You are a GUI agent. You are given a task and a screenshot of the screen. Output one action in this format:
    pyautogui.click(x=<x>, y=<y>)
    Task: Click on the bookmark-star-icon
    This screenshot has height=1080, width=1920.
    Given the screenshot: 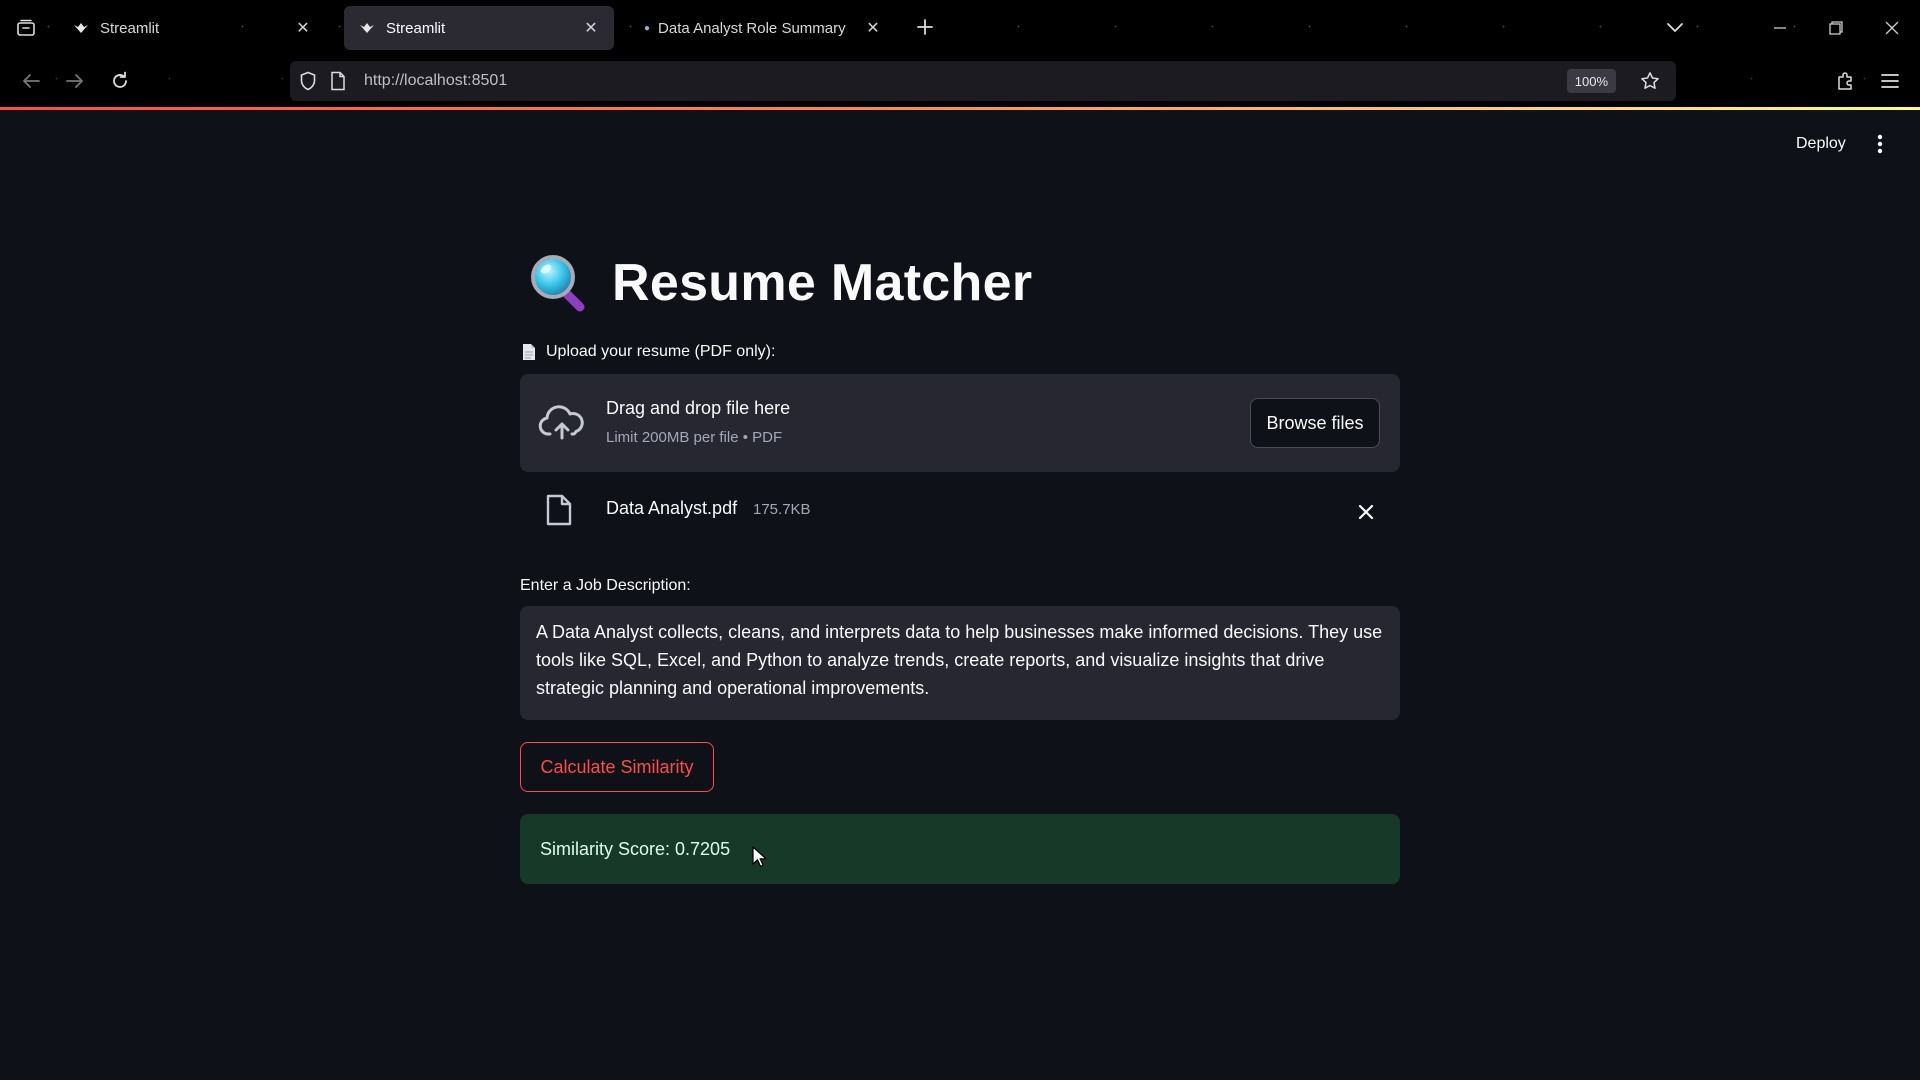 What is the action you would take?
    pyautogui.click(x=1650, y=81)
    